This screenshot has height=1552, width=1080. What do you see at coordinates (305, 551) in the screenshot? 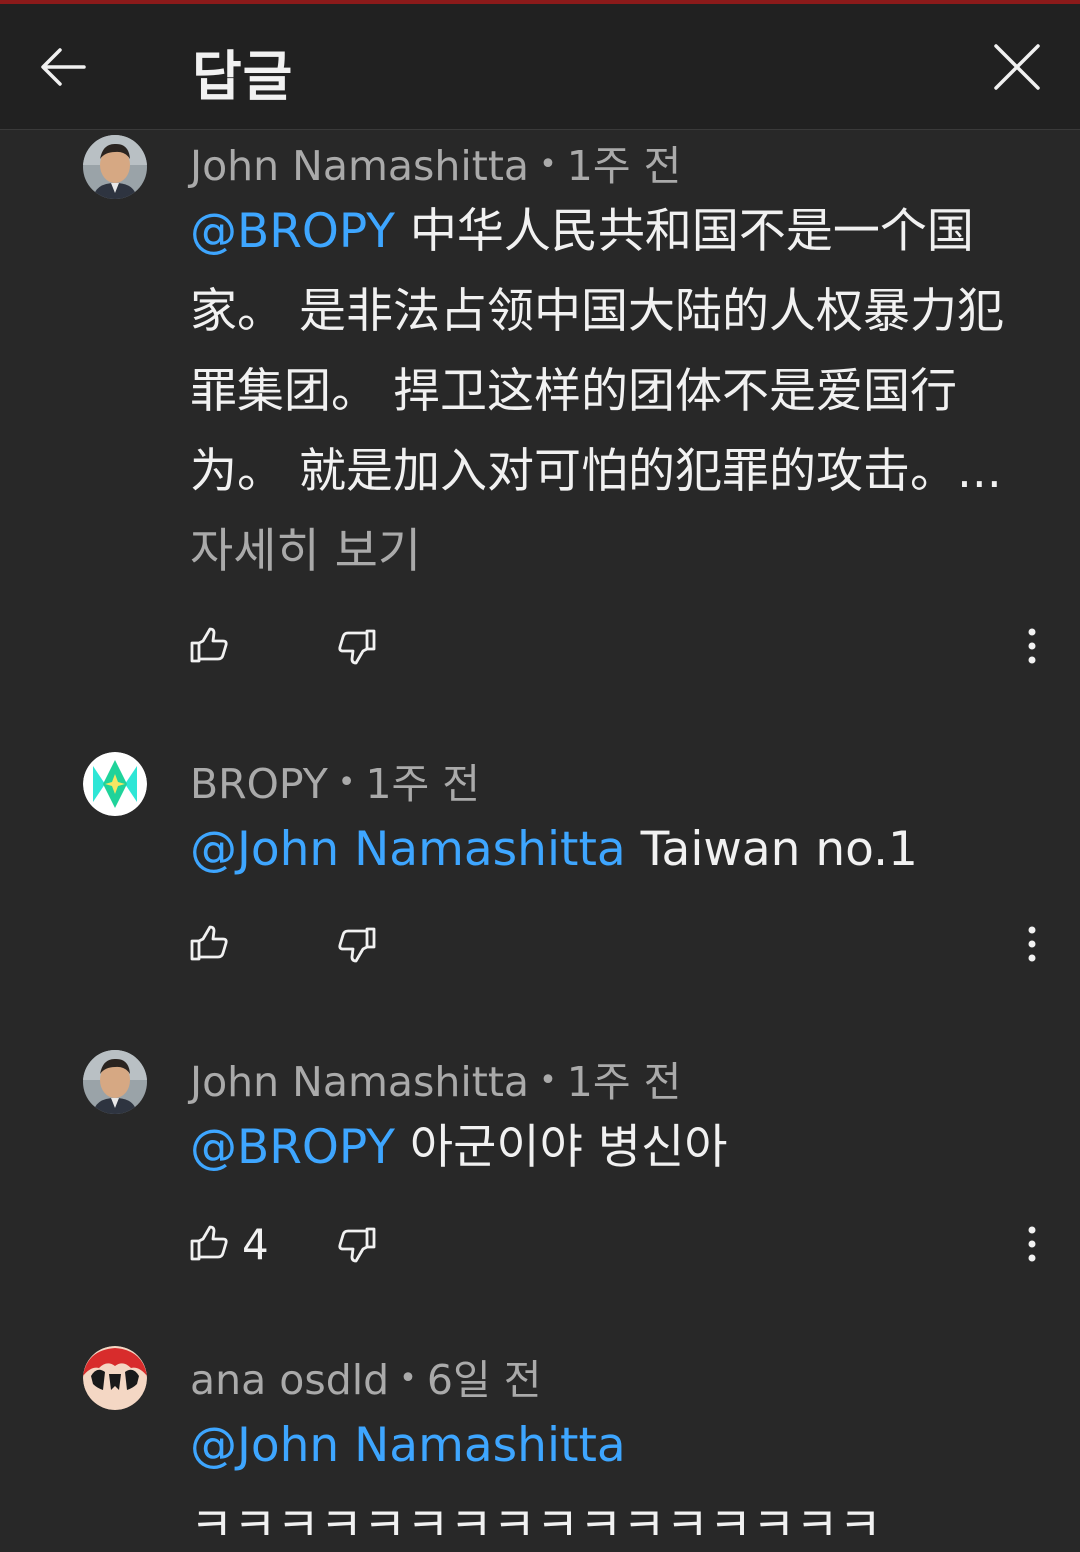
I see `read-more-link: 자세히 보기` at bounding box center [305, 551].